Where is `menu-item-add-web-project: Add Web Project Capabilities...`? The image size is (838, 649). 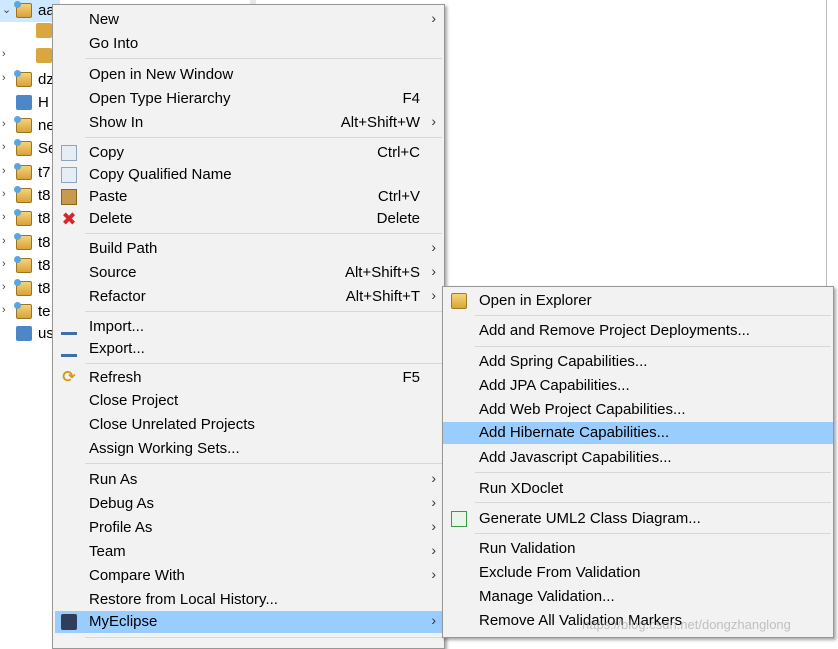 menu-item-add-web-project: Add Web Project Capabilities... is located at coordinates (638, 410).